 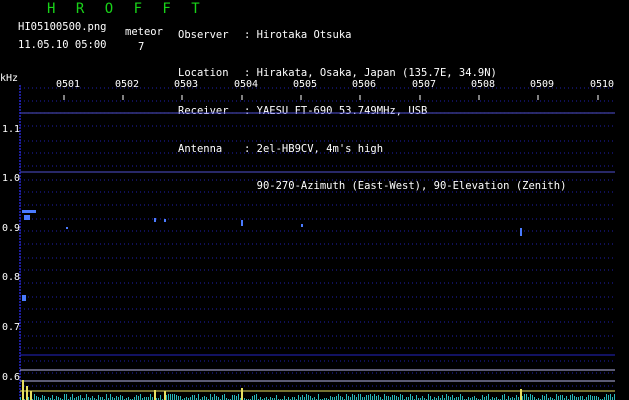 What do you see at coordinates (62, 27) in the screenshot?
I see `image-filename: HI05100500.png` at bounding box center [62, 27].